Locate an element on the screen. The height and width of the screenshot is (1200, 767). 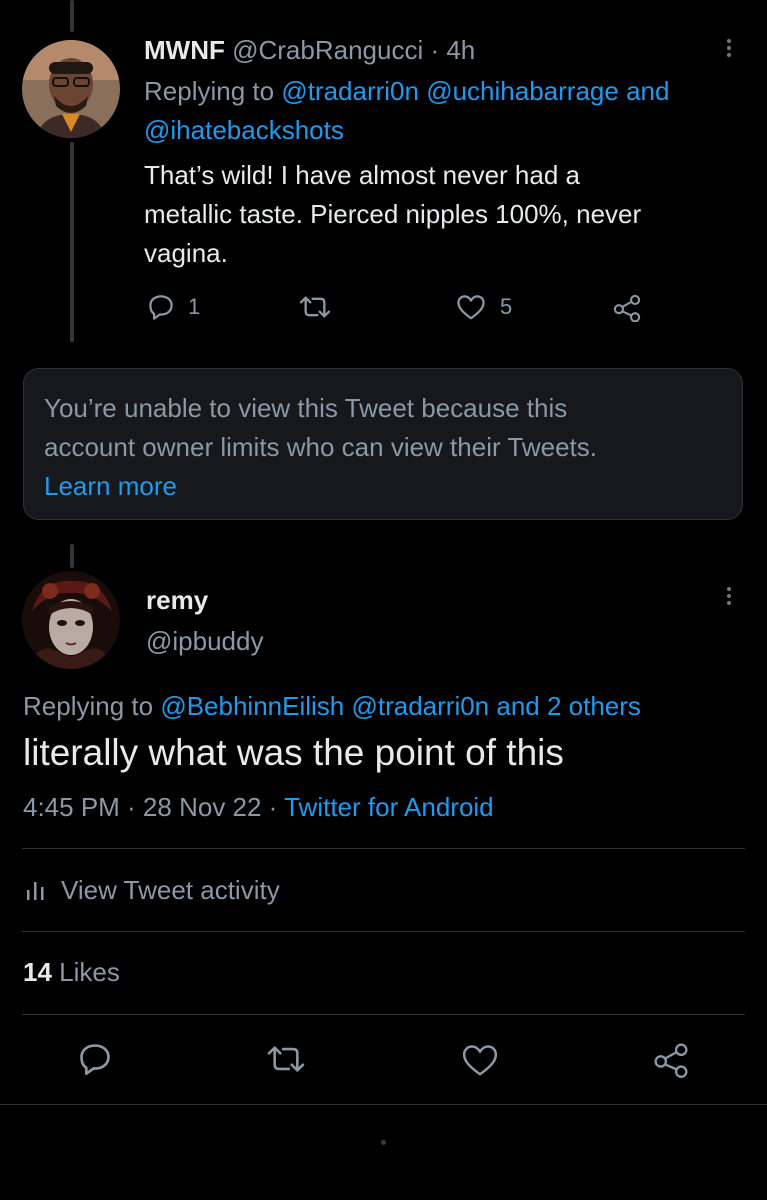
reply-button: 1 is located at coordinates (173, 307).